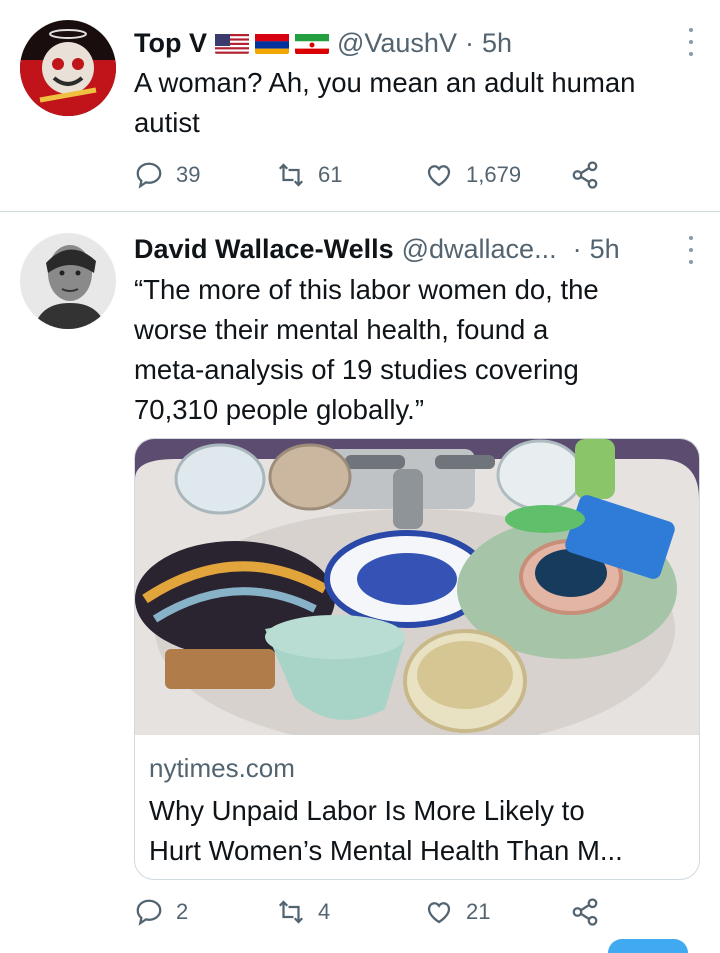 This screenshot has width=720, height=953. I want to click on like-count: 21, so click(478, 911).